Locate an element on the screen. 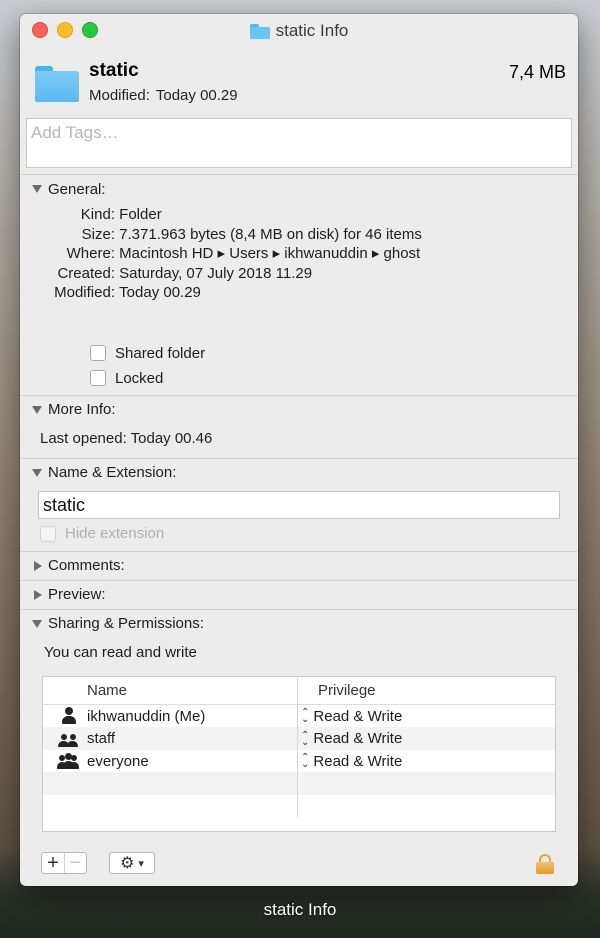 This screenshot has width=600, height=938. general-heading: General: is located at coordinates (77, 189).